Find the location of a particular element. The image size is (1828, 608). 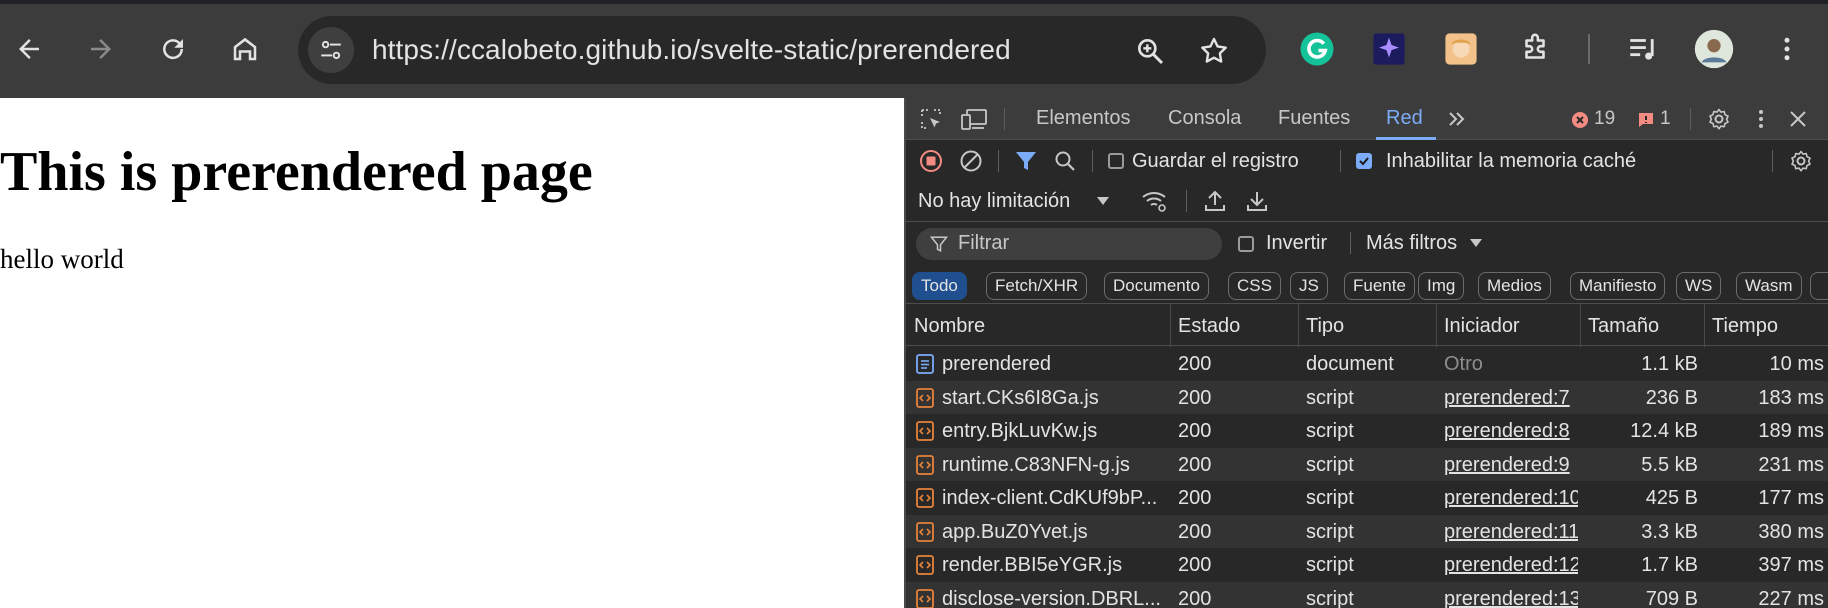

errors-indicator is located at coordinates (1580, 120).